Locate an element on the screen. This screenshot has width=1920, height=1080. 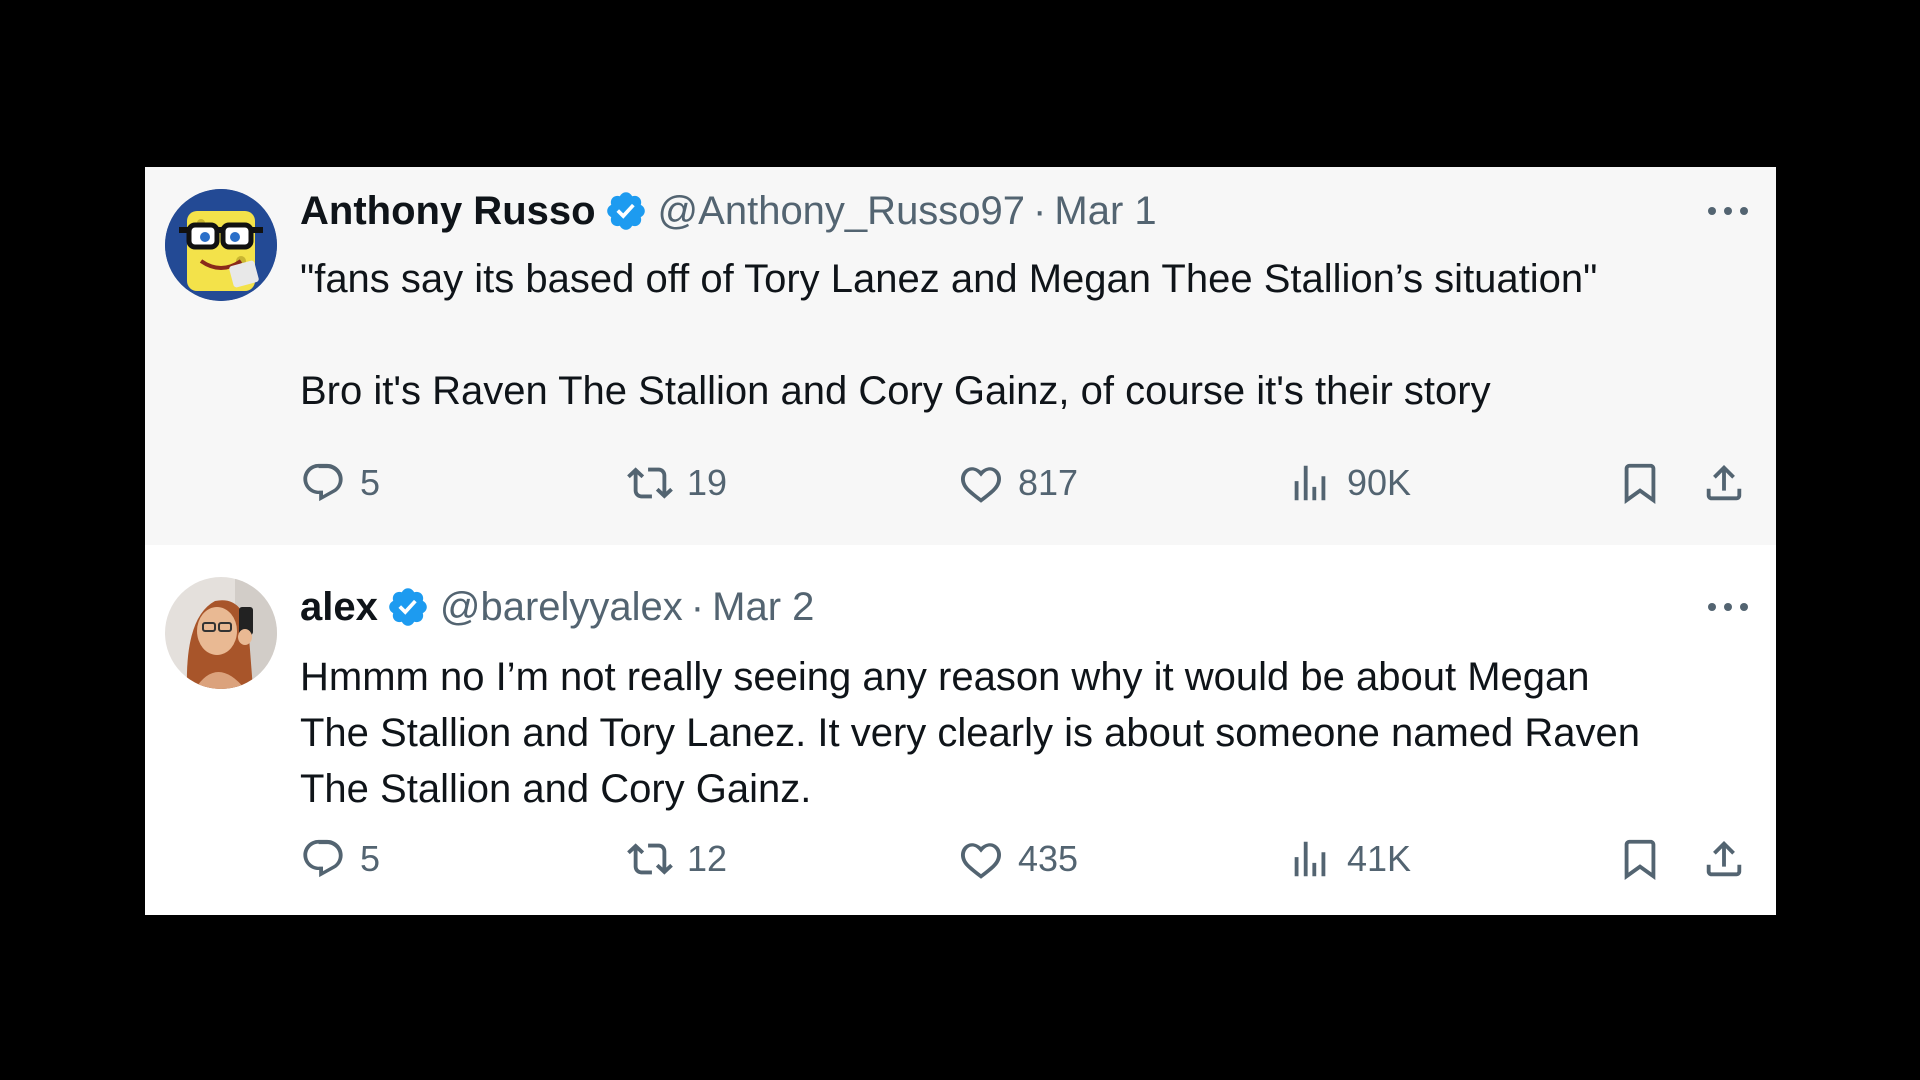
tweet-header: Anthony Russo @Anthony_Russo97 · Mar 1 is located at coordinates (728, 211).